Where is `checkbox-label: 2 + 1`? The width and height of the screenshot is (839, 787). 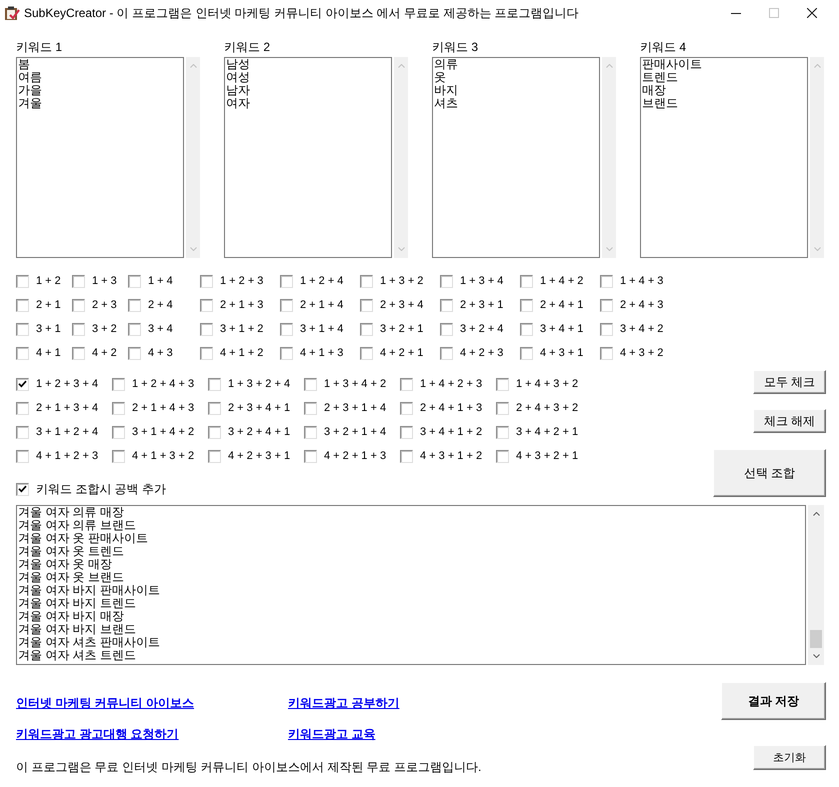 checkbox-label: 2 + 1 is located at coordinates (48, 305).